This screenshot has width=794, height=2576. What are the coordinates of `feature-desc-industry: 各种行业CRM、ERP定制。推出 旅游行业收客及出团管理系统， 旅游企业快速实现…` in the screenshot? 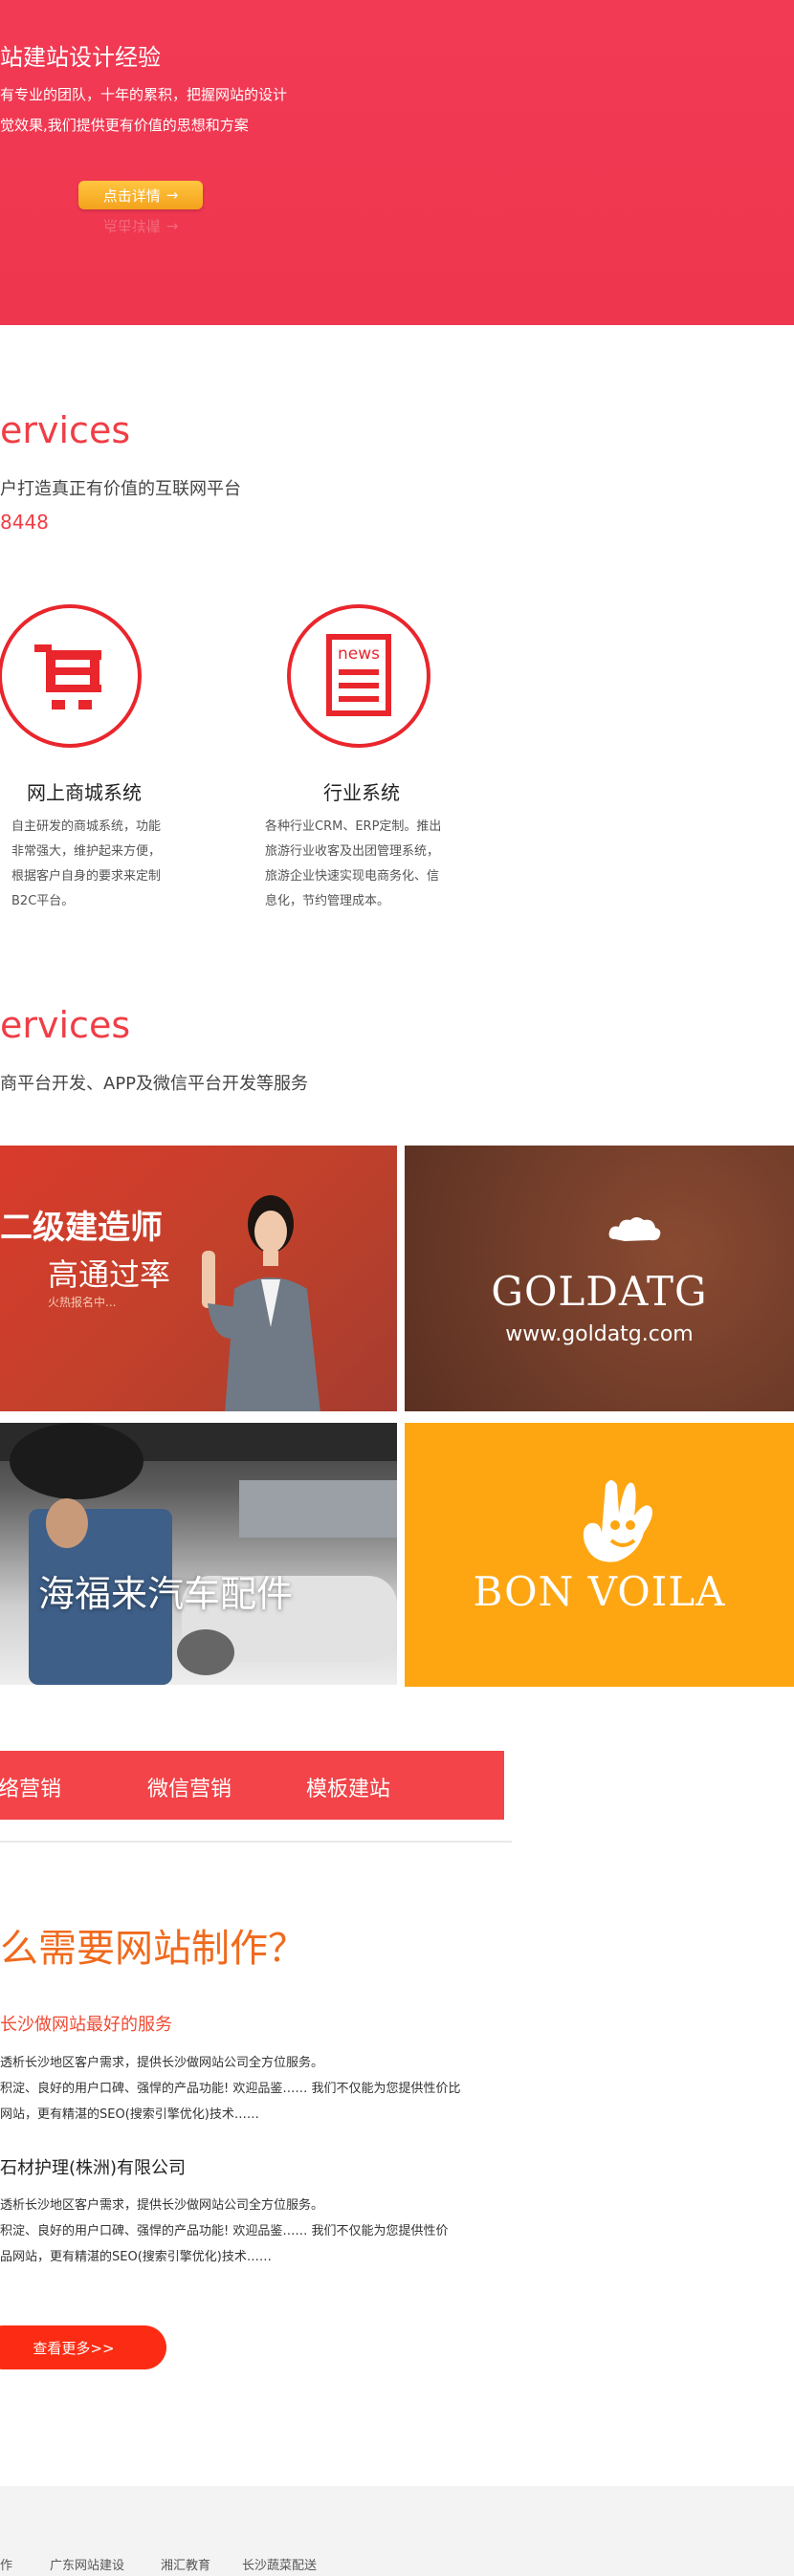 It's located at (353, 864).